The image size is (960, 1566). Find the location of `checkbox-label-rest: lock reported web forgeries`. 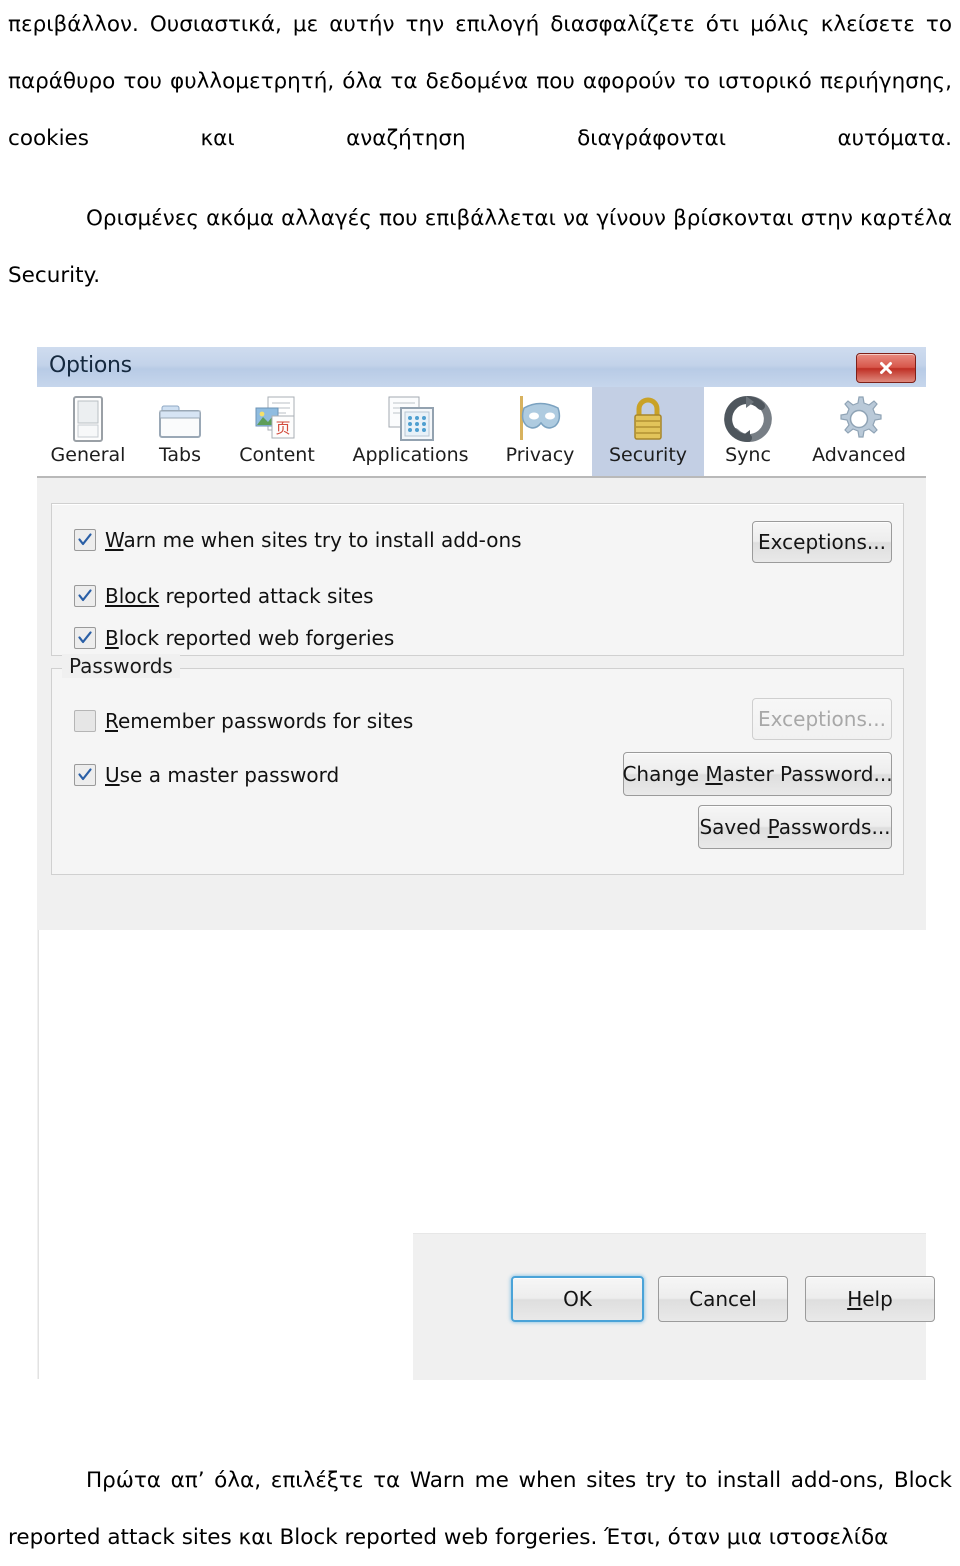

checkbox-label-rest: lock reported web forgeries is located at coordinates (256, 638).